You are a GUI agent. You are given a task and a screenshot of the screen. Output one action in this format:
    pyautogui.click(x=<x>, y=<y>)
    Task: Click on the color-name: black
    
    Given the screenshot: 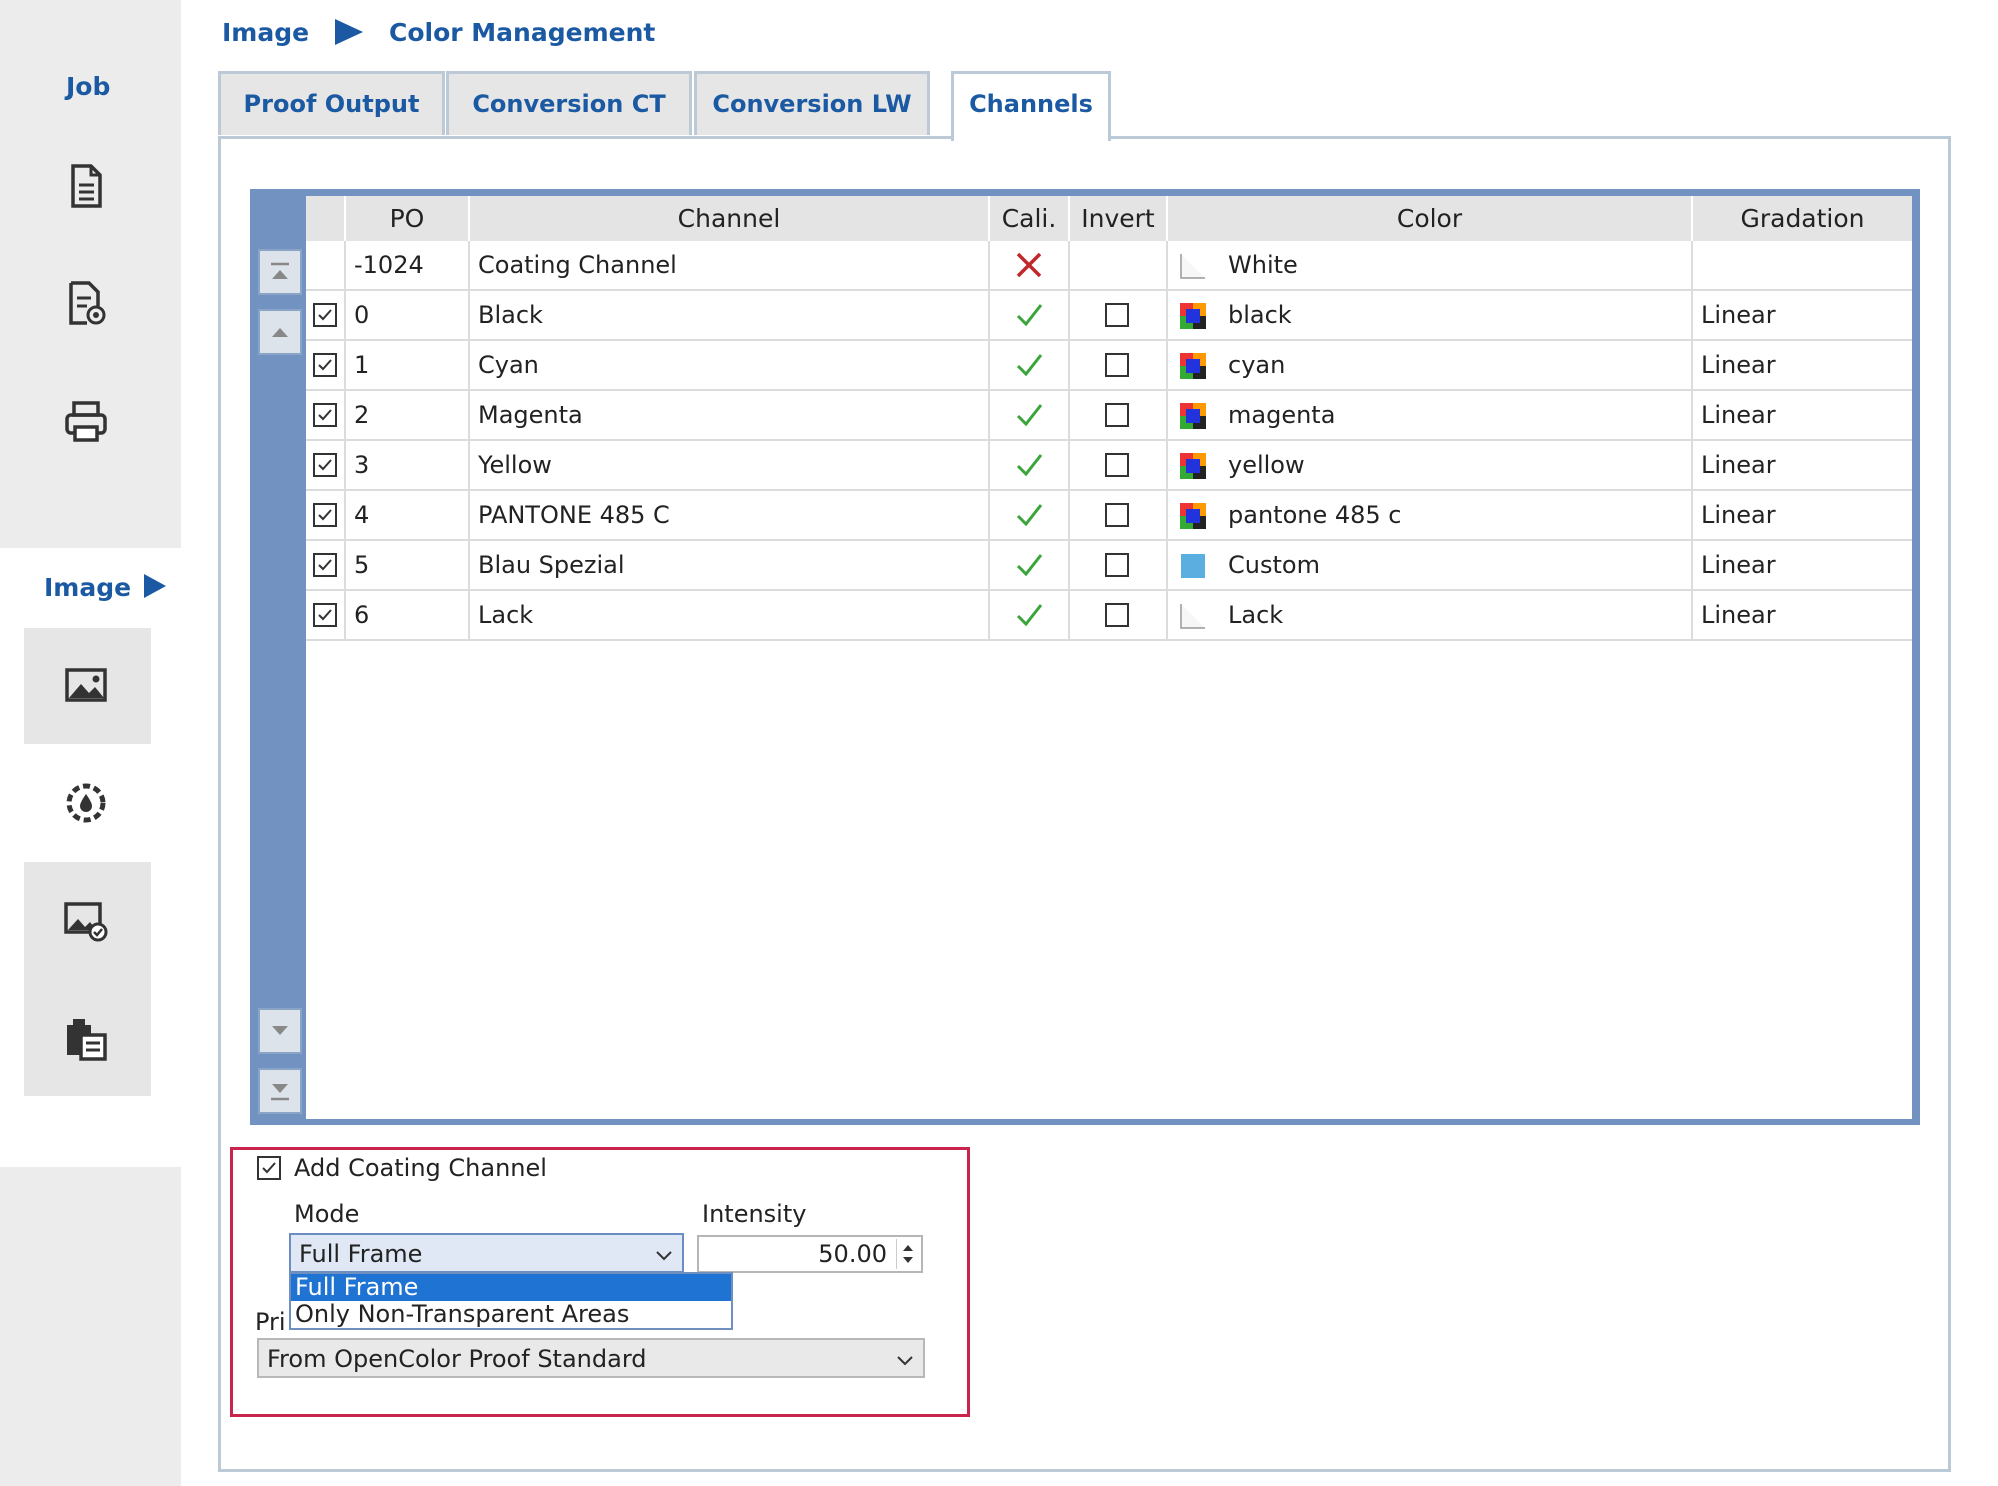 What is the action you would take?
    pyautogui.click(x=1260, y=315)
    